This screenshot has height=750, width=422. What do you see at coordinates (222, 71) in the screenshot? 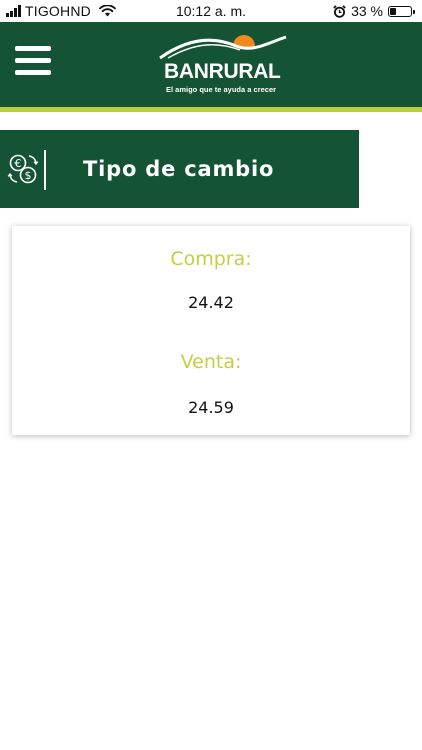
I see `logo-name: BANRURAL` at bounding box center [222, 71].